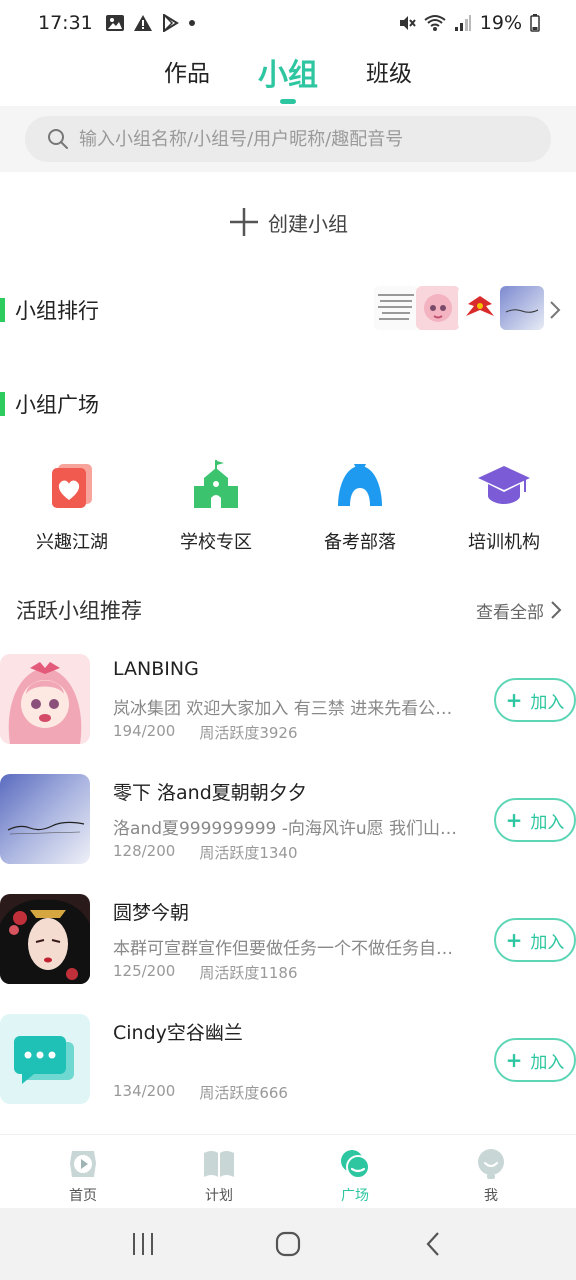  I want to click on nav-item-plaza: 广场, so click(355, 1171).